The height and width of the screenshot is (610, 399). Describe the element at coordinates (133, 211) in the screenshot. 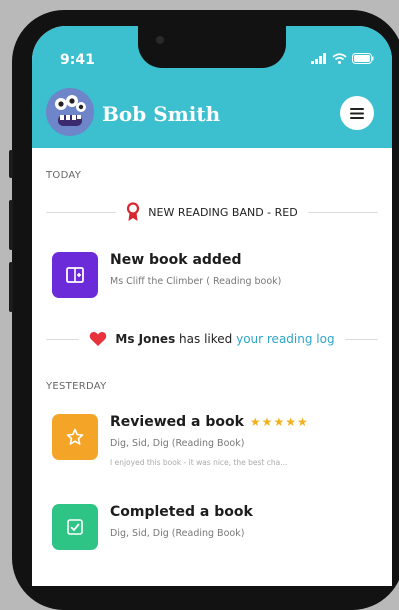

I see `award-ribbon-icon` at that location.